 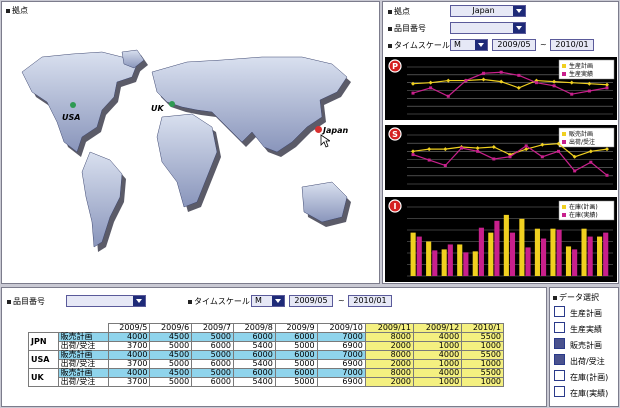 I want to click on data-select-label: 出荷/受注, so click(x=587, y=361).